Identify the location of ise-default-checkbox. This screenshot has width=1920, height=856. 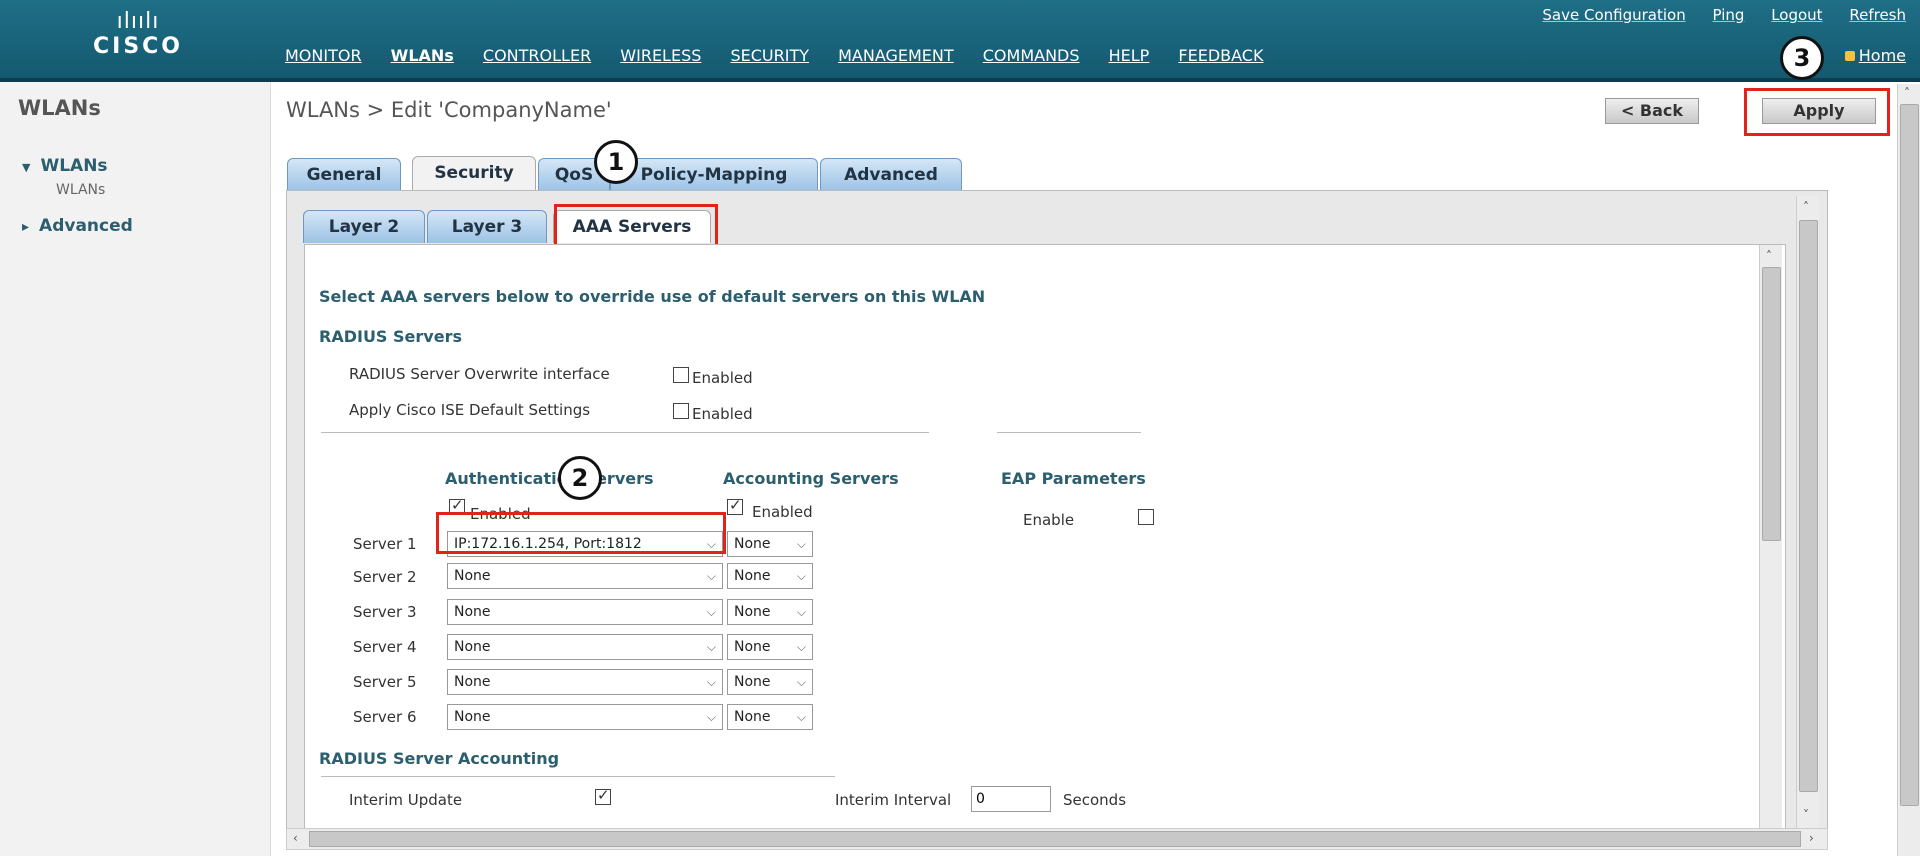
(681, 411).